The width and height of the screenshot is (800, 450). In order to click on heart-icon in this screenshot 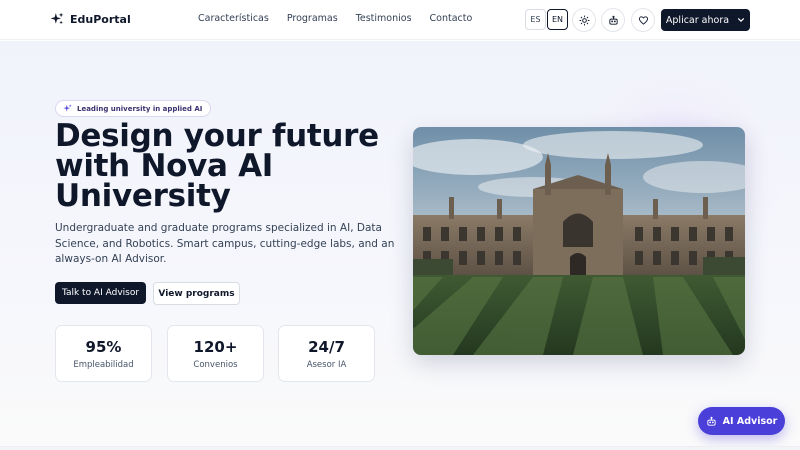, I will do `click(643, 20)`.